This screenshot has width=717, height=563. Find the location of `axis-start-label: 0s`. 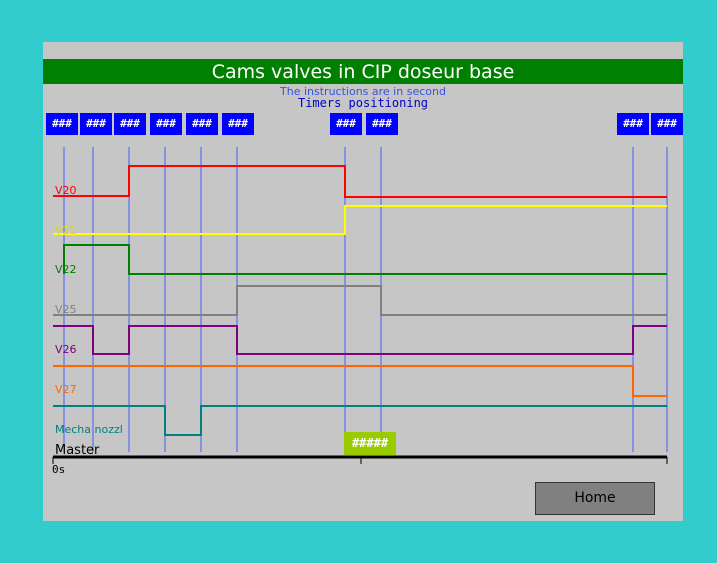

axis-start-label: 0s is located at coordinates (59, 469).